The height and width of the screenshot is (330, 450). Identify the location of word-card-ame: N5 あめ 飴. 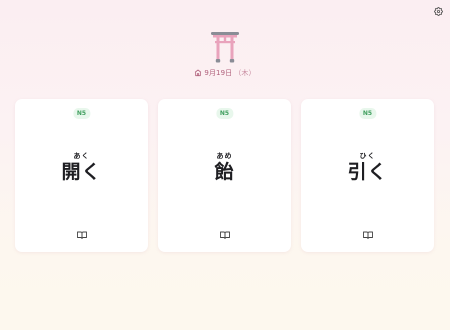
(224, 175).